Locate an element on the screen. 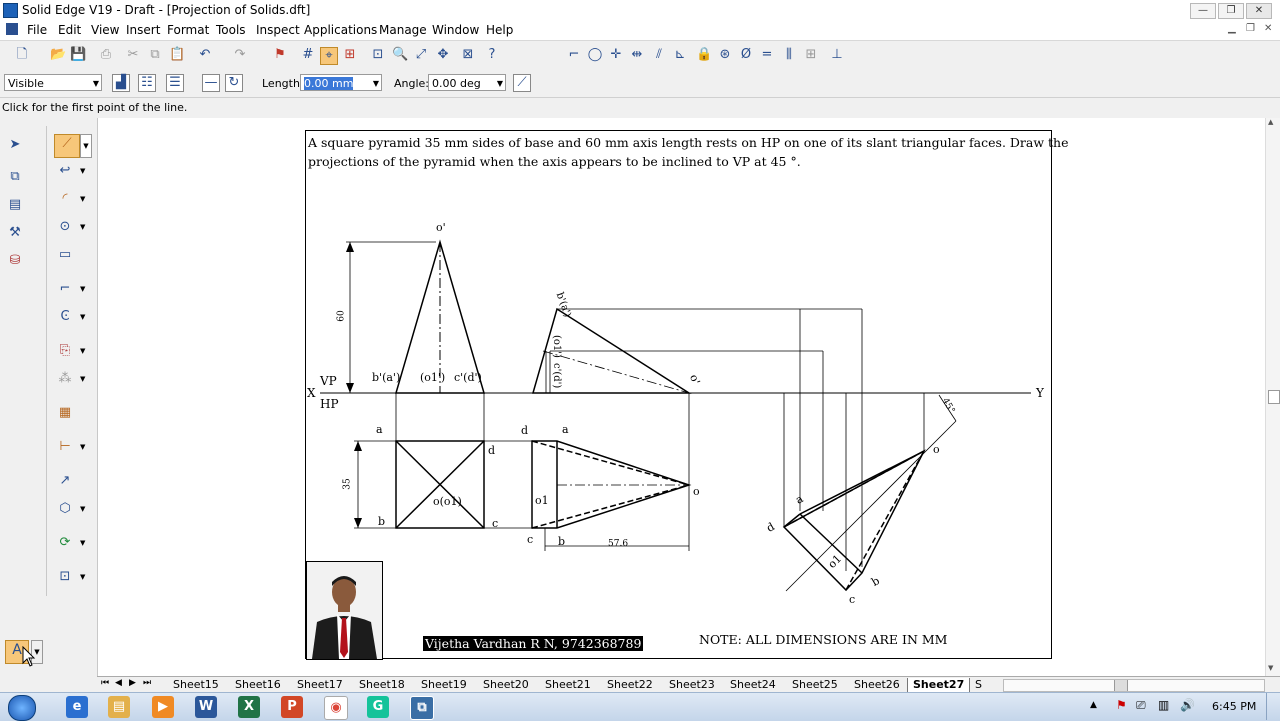 The image size is (1280, 721). refresh-tool-icon: ⟳ is located at coordinates (65, 543).